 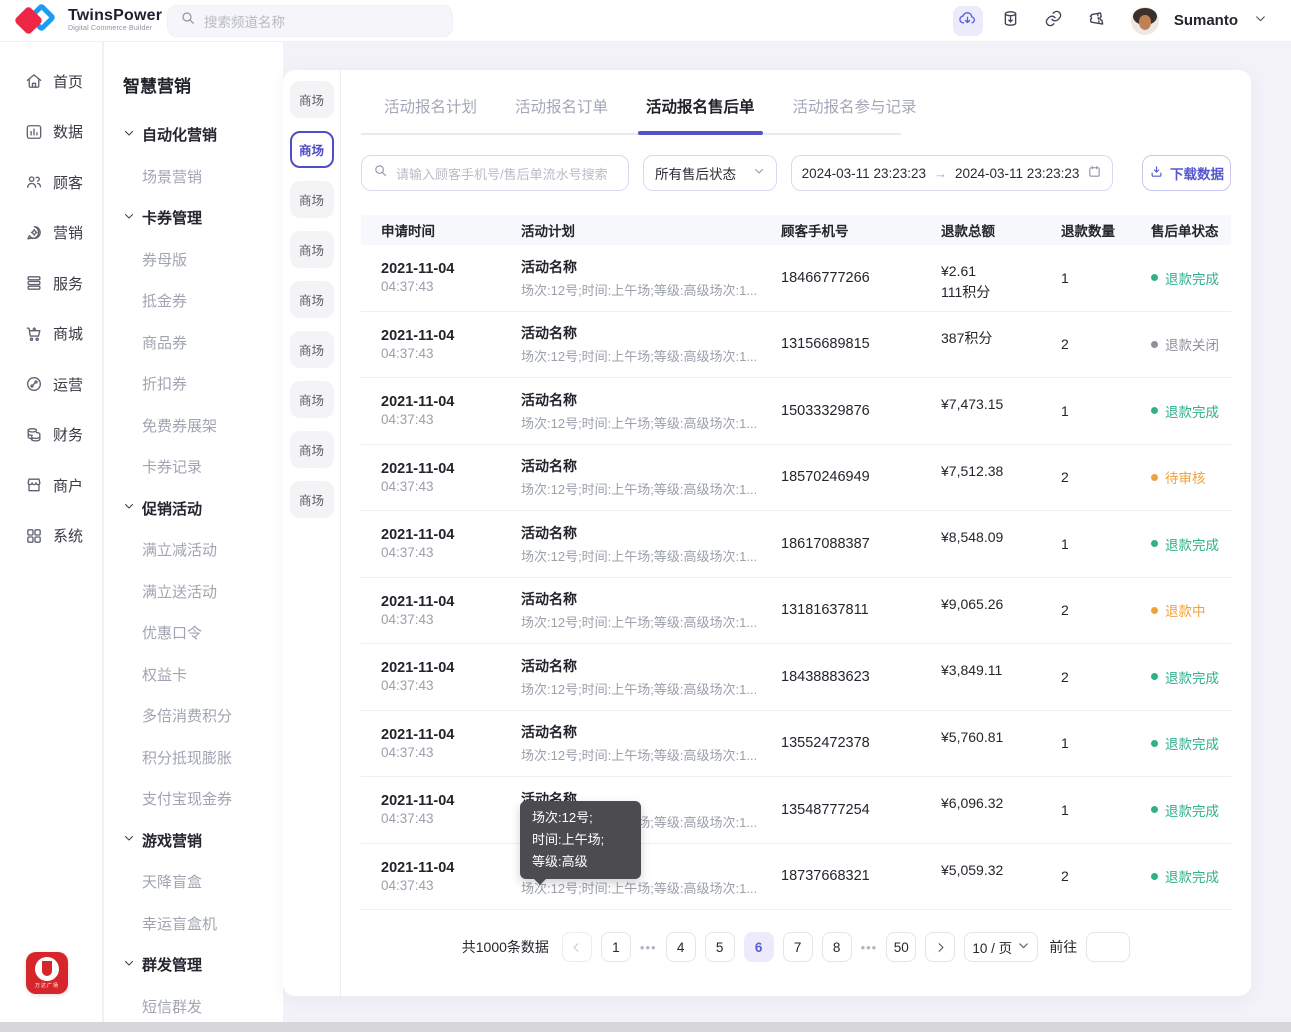 I want to click on arrow-right-icon: →, so click(x=940, y=173).